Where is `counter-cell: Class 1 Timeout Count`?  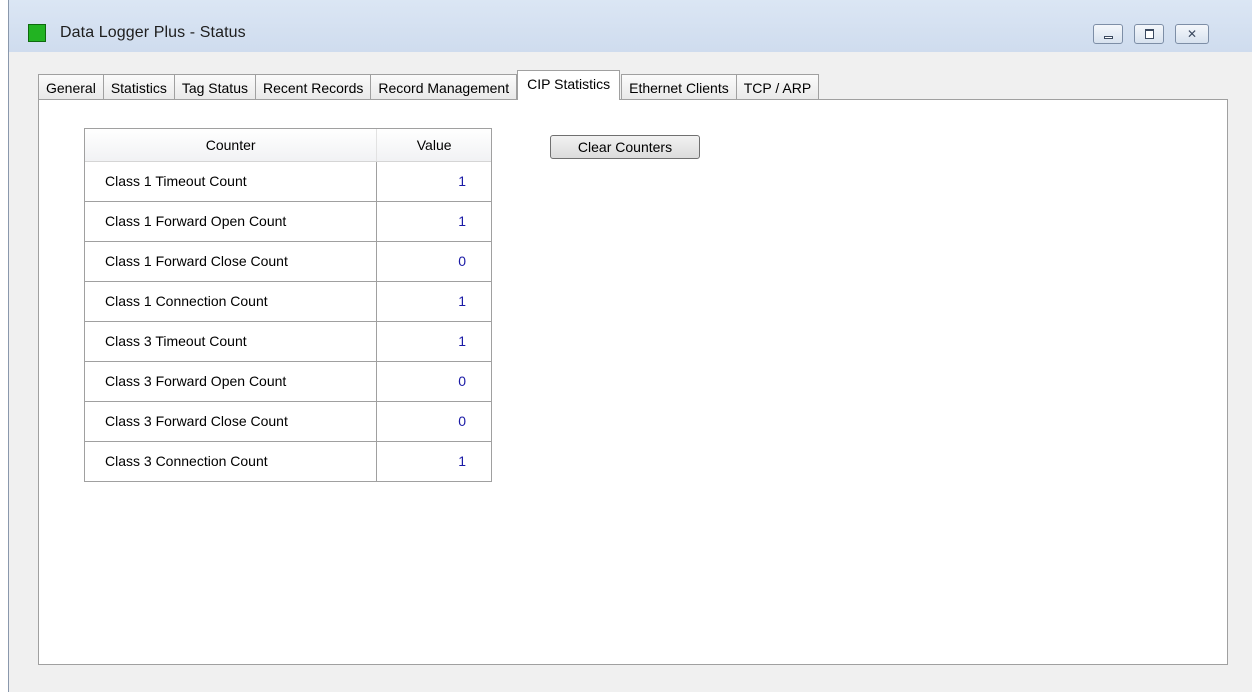
counter-cell: Class 1 Timeout Count is located at coordinates (231, 181).